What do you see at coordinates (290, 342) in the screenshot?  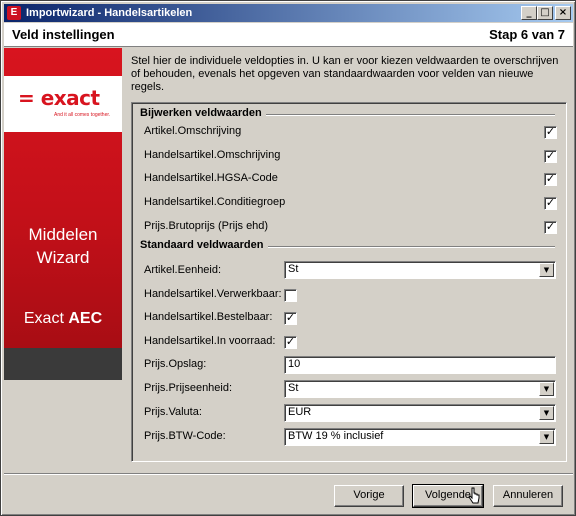 I see `in-voorraad-checkbox: ✓` at bounding box center [290, 342].